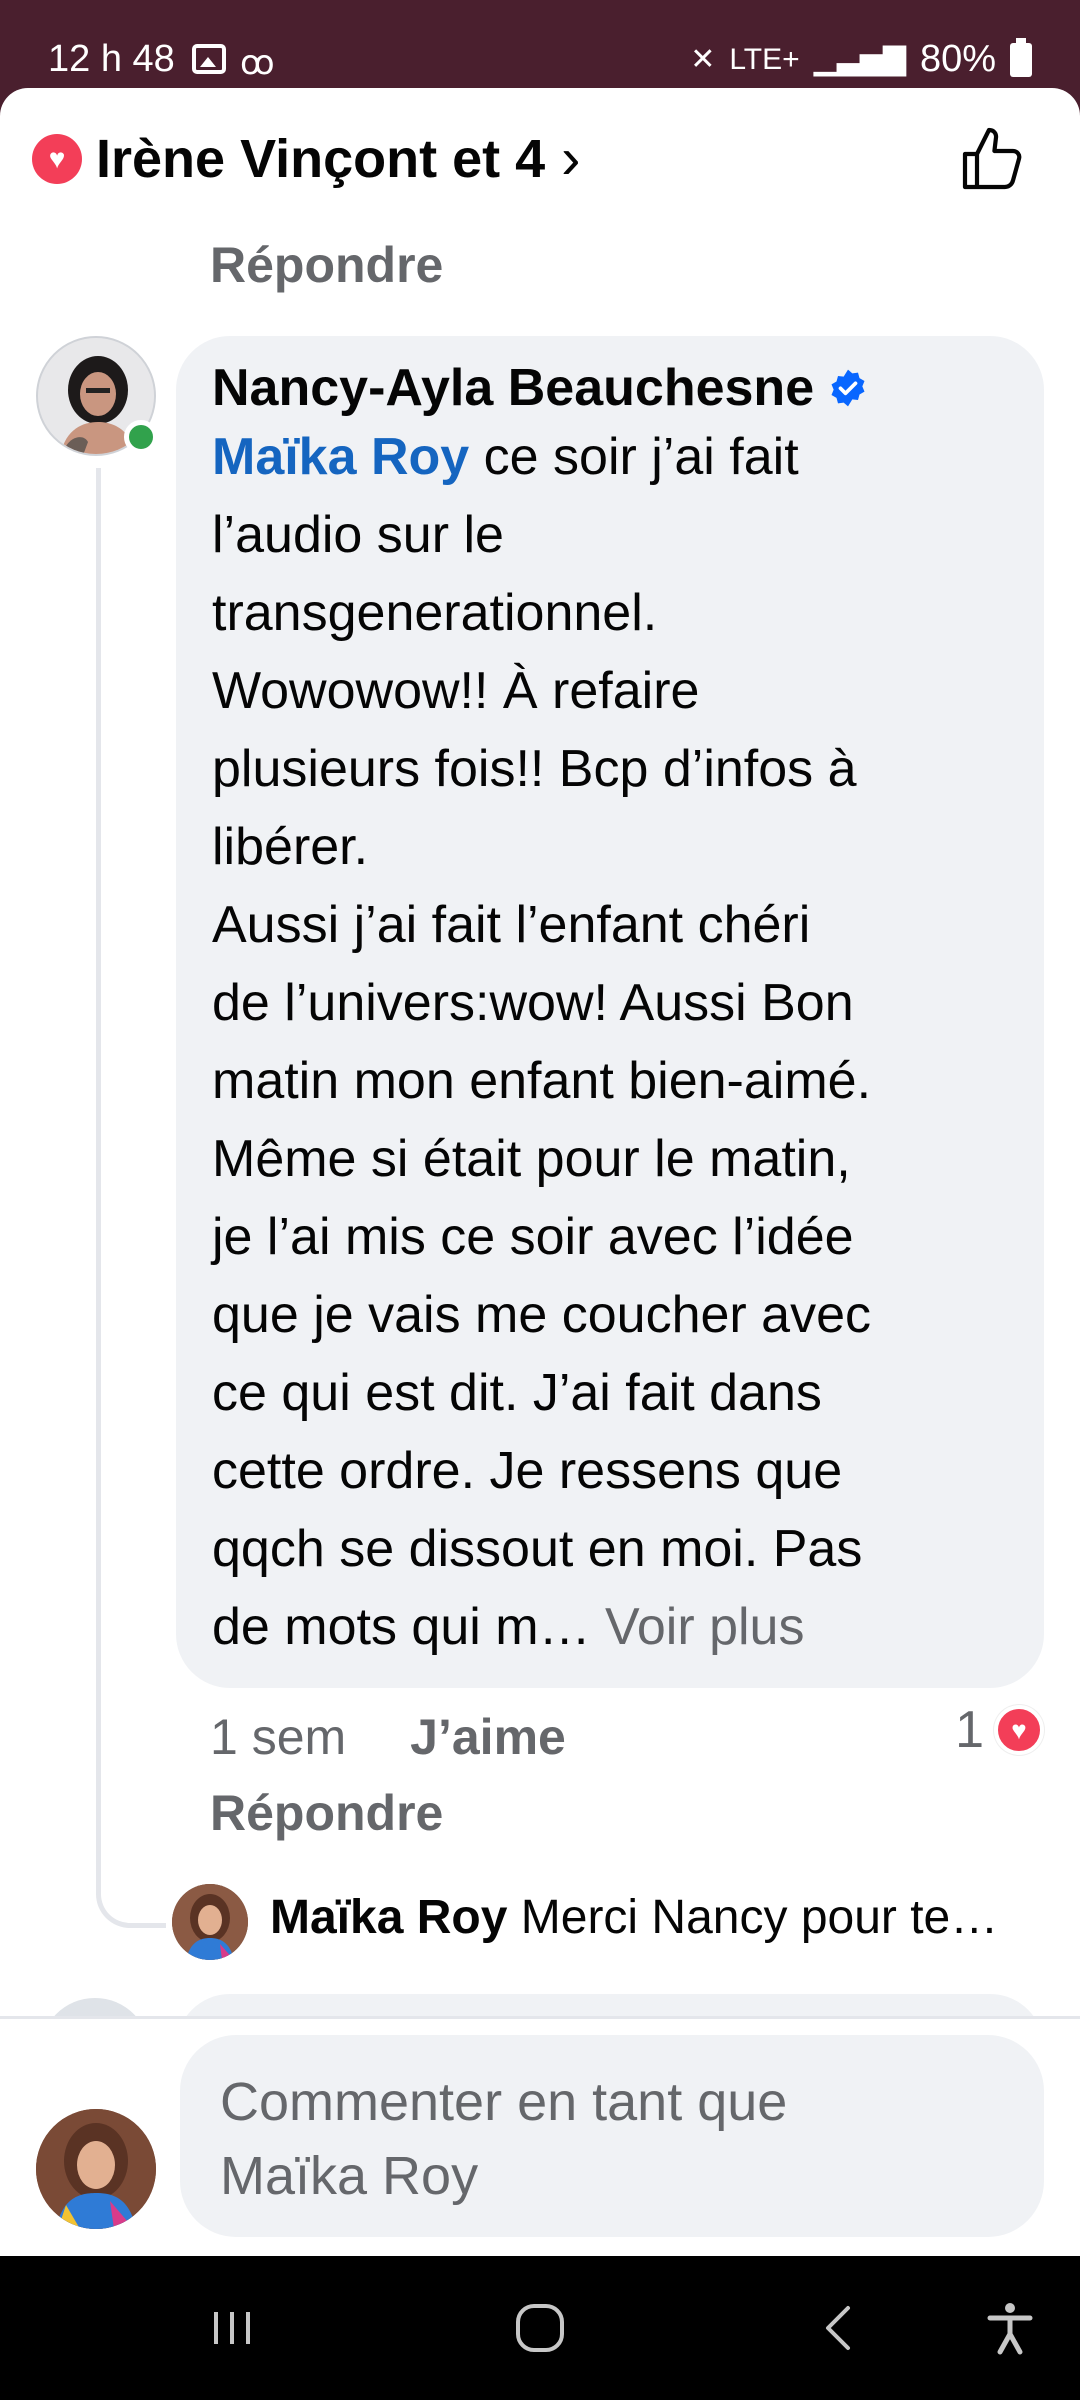  Describe the element at coordinates (969, 1730) in the screenshot. I see `reaction-count: 1` at that location.